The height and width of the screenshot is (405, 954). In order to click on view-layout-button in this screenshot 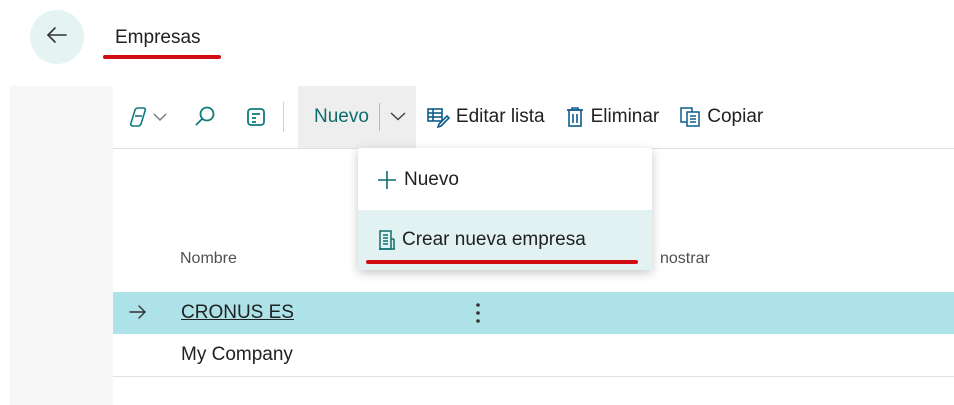, I will do `click(256, 117)`.